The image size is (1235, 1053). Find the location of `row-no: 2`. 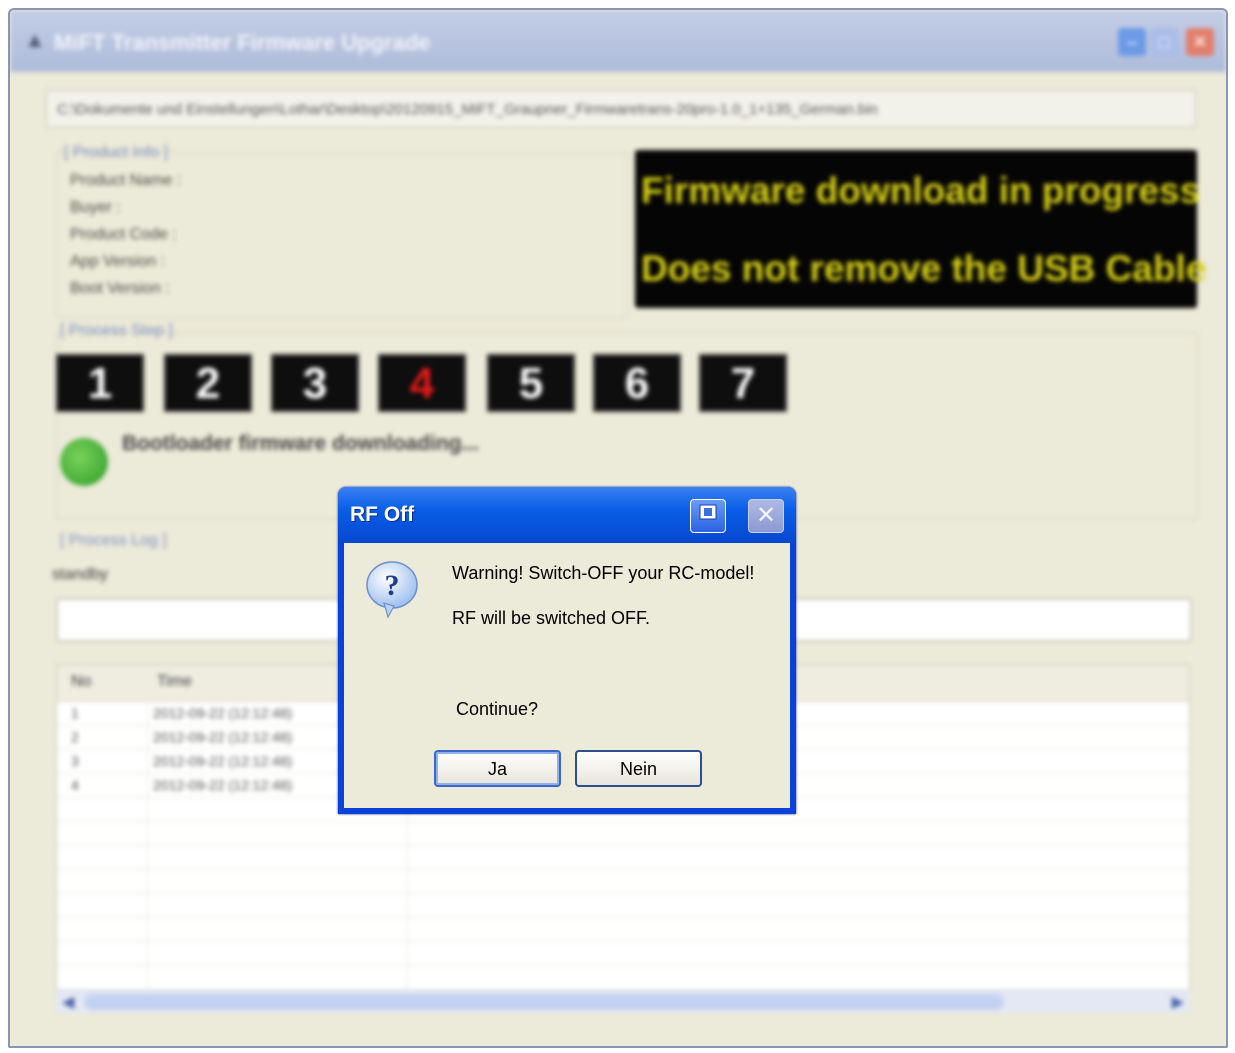

row-no: 2 is located at coordinates (75, 737).